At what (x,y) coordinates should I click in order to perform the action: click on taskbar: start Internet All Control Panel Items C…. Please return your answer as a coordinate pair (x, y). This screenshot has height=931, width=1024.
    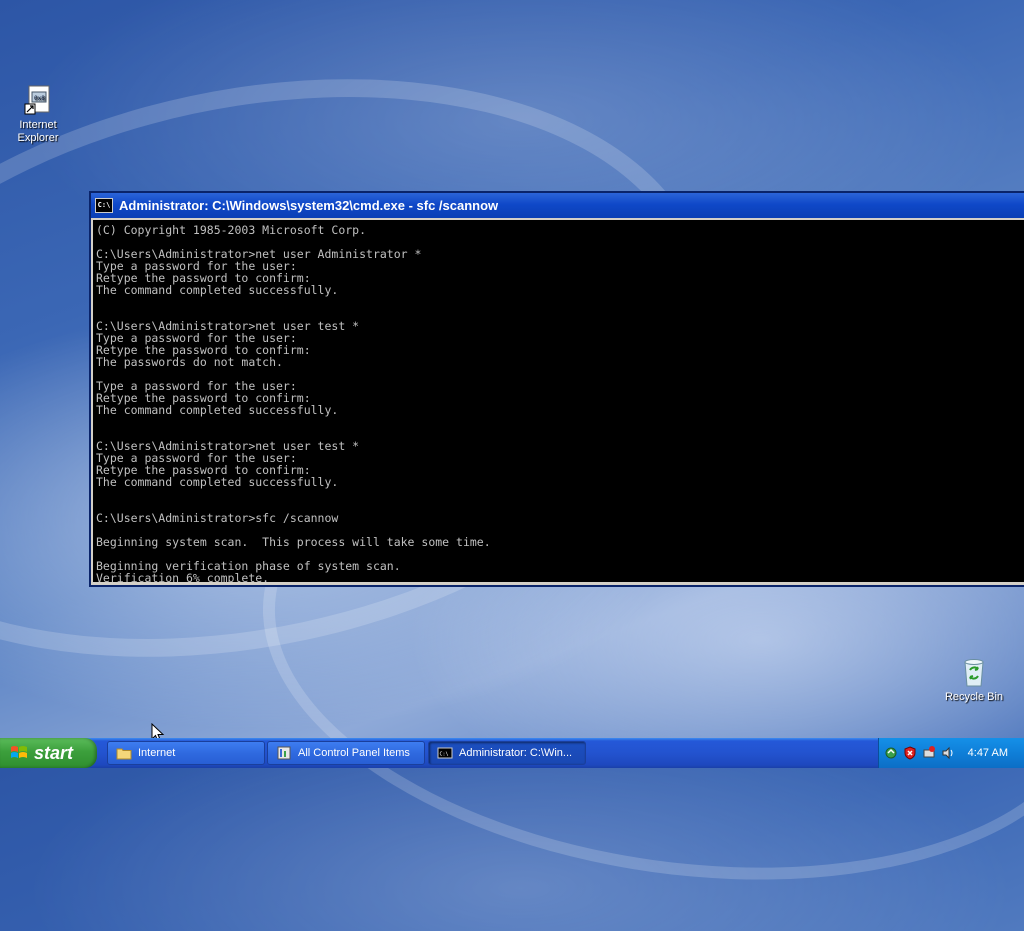
    Looking at the image, I should click on (512, 753).